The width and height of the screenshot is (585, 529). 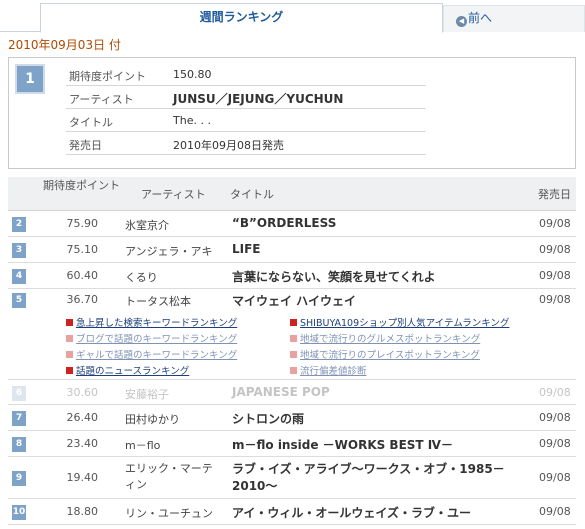 What do you see at coordinates (246, 249) in the screenshot?
I see `row-title: LIFE` at bounding box center [246, 249].